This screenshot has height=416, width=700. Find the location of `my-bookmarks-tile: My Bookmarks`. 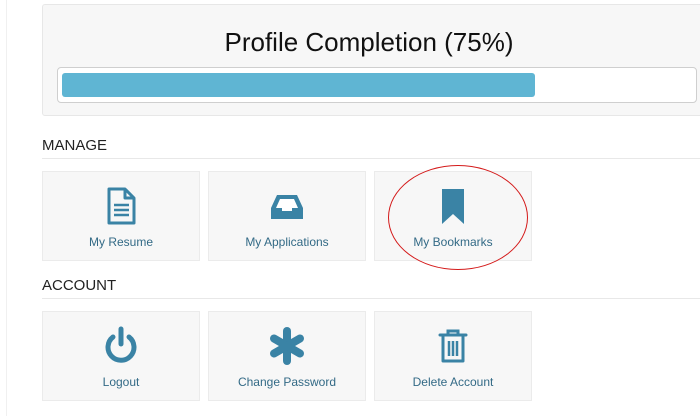

my-bookmarks-tile: My Bookmarks is located at coordinates (453, 216).